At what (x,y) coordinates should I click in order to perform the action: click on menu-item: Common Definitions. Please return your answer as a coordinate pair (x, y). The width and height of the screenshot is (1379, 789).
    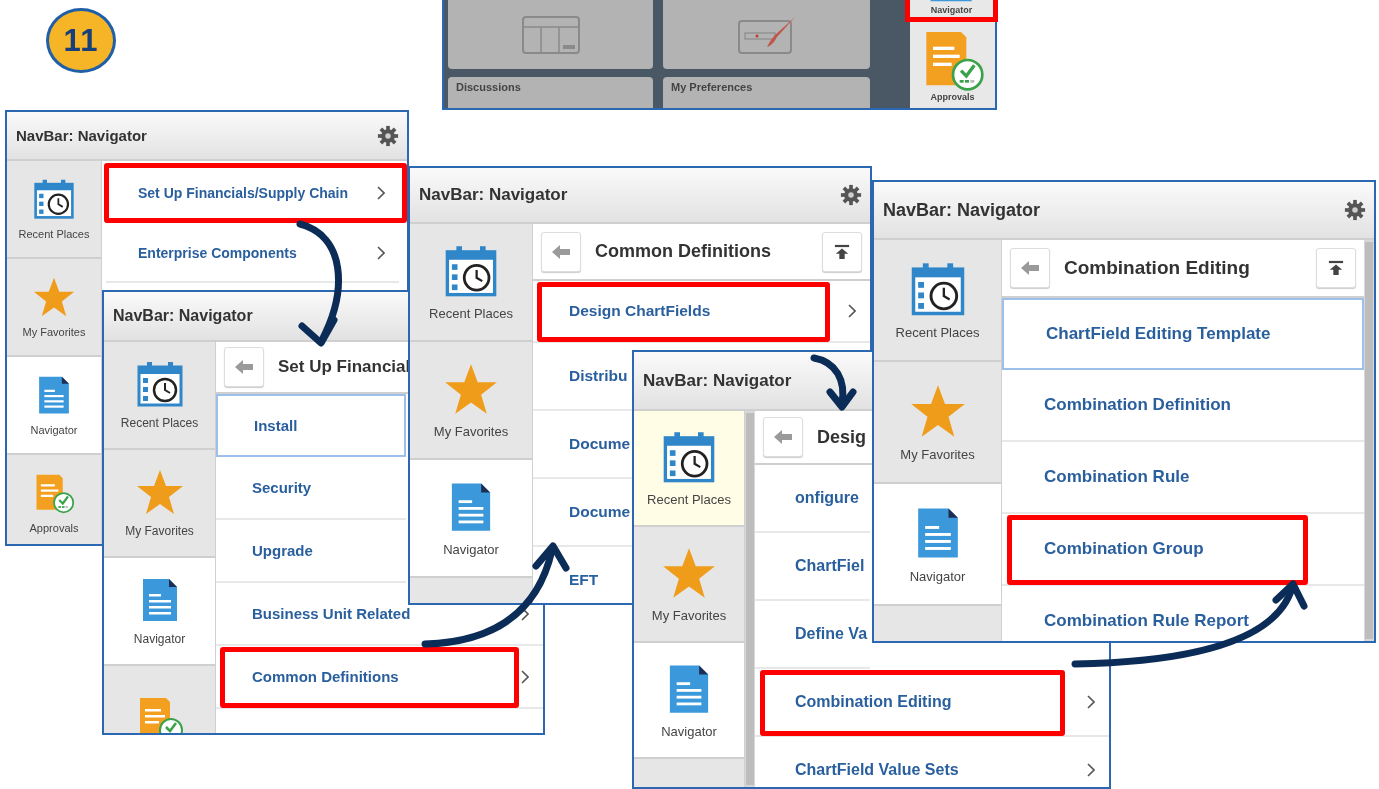
    Looking at the image, I should click on (379, 677).